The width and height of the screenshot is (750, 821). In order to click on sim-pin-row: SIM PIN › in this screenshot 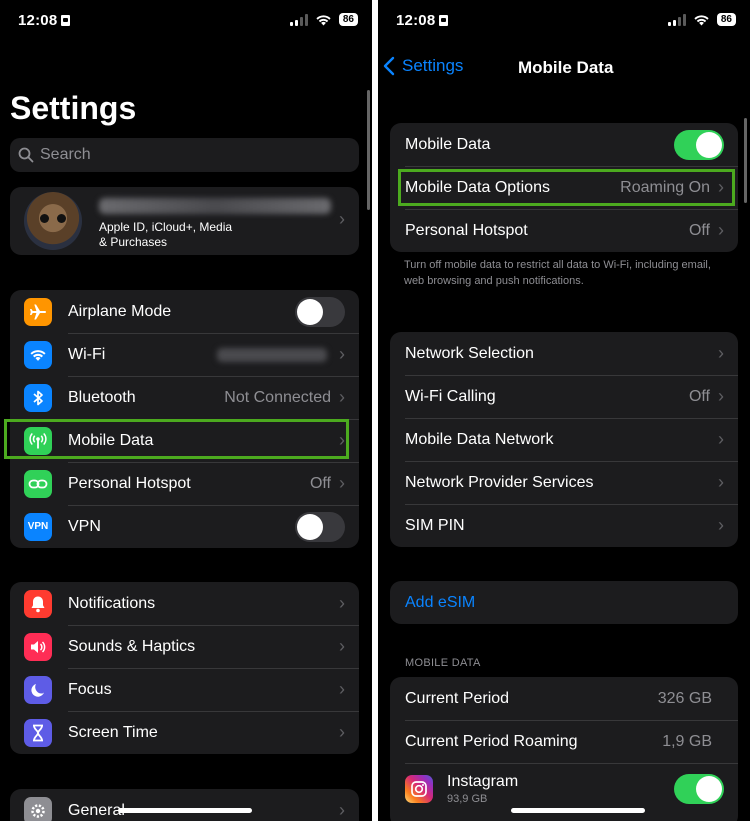, I will do `click(564, 525)`.